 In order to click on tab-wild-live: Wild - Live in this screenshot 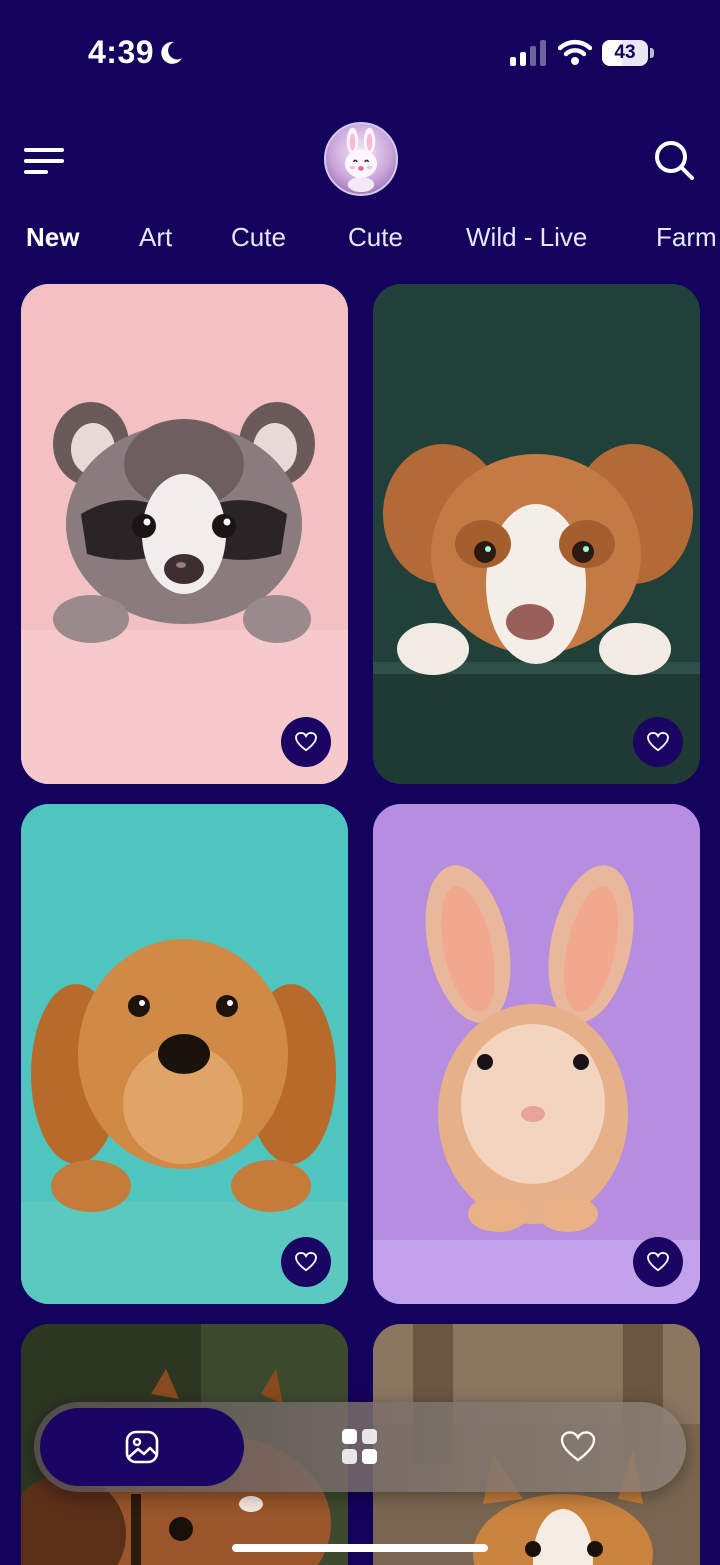, I will do `click(526, 237)`.